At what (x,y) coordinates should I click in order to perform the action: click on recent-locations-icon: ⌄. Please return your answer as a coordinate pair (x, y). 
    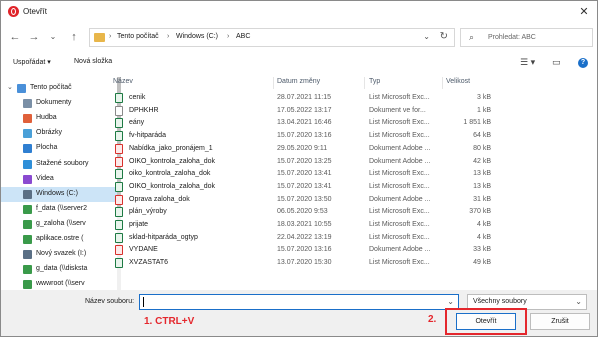
    Looking at the image, I should click on (53, 37).